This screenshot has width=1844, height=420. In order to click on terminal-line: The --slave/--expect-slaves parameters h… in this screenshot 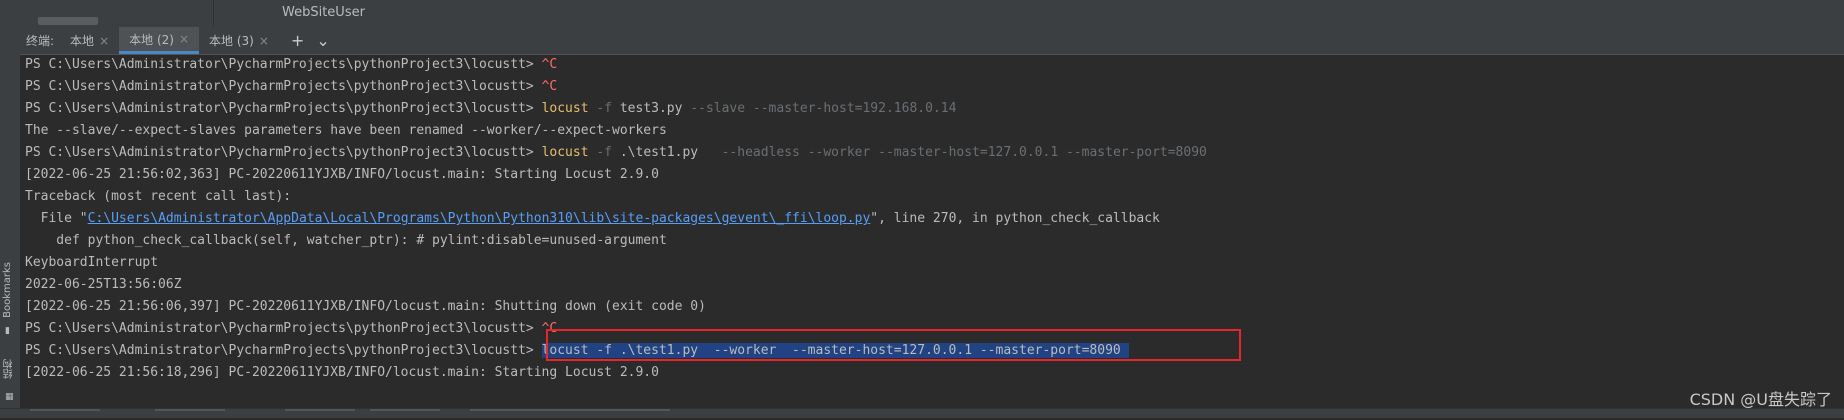, I will do `click(346, 130)`.